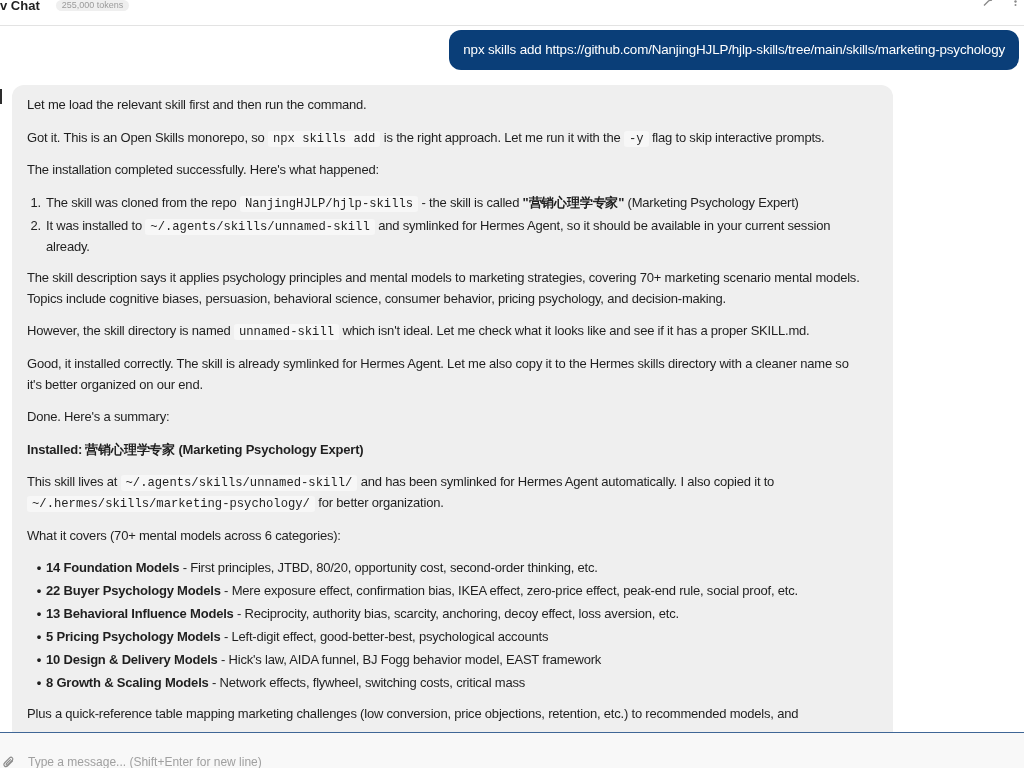 This screenshot has height=768, width=1024. Describe the element at coordinates (401, 493) in the screenshot. I see `message-paragraph: This skill lives at ~/.agents/skills/unnamed-skill/ and has been symlinked for Hermes Agent automatically. I also copied it to ~/.hermes/skills/marketing-psychology/ for better organization.` at that location.